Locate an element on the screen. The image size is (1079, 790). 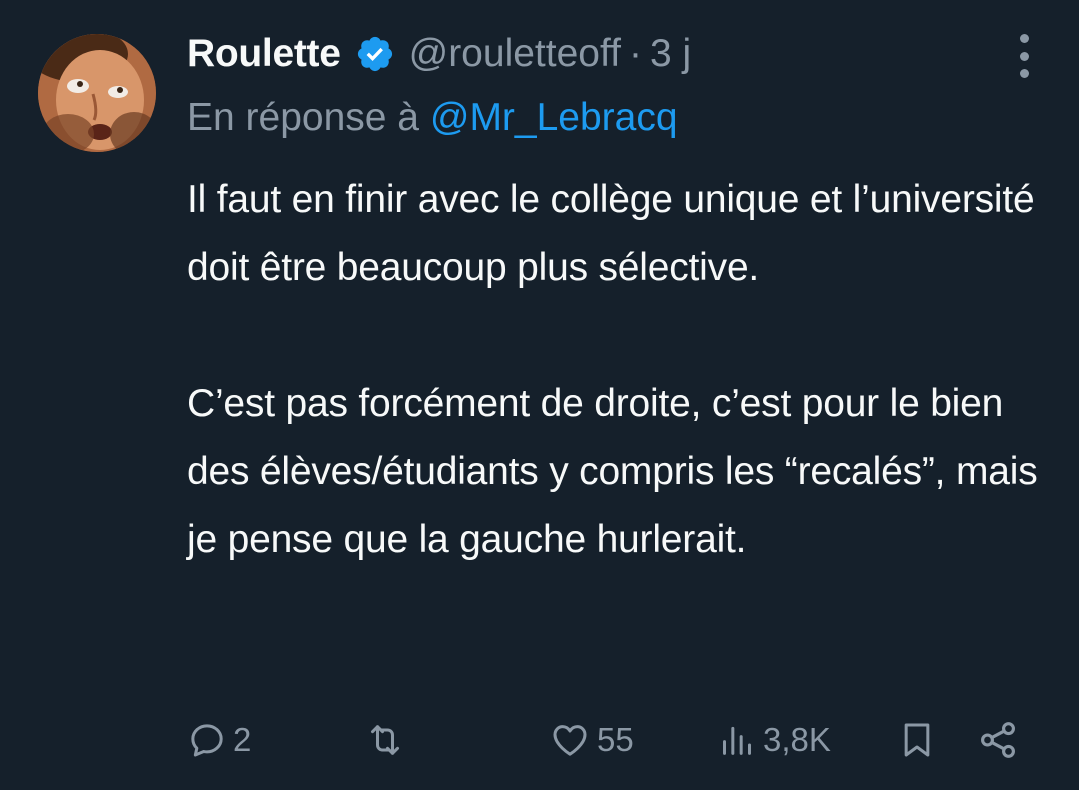
replying-to: En réponse à @Mr_Lebracq is located at coordinates (432, 118).